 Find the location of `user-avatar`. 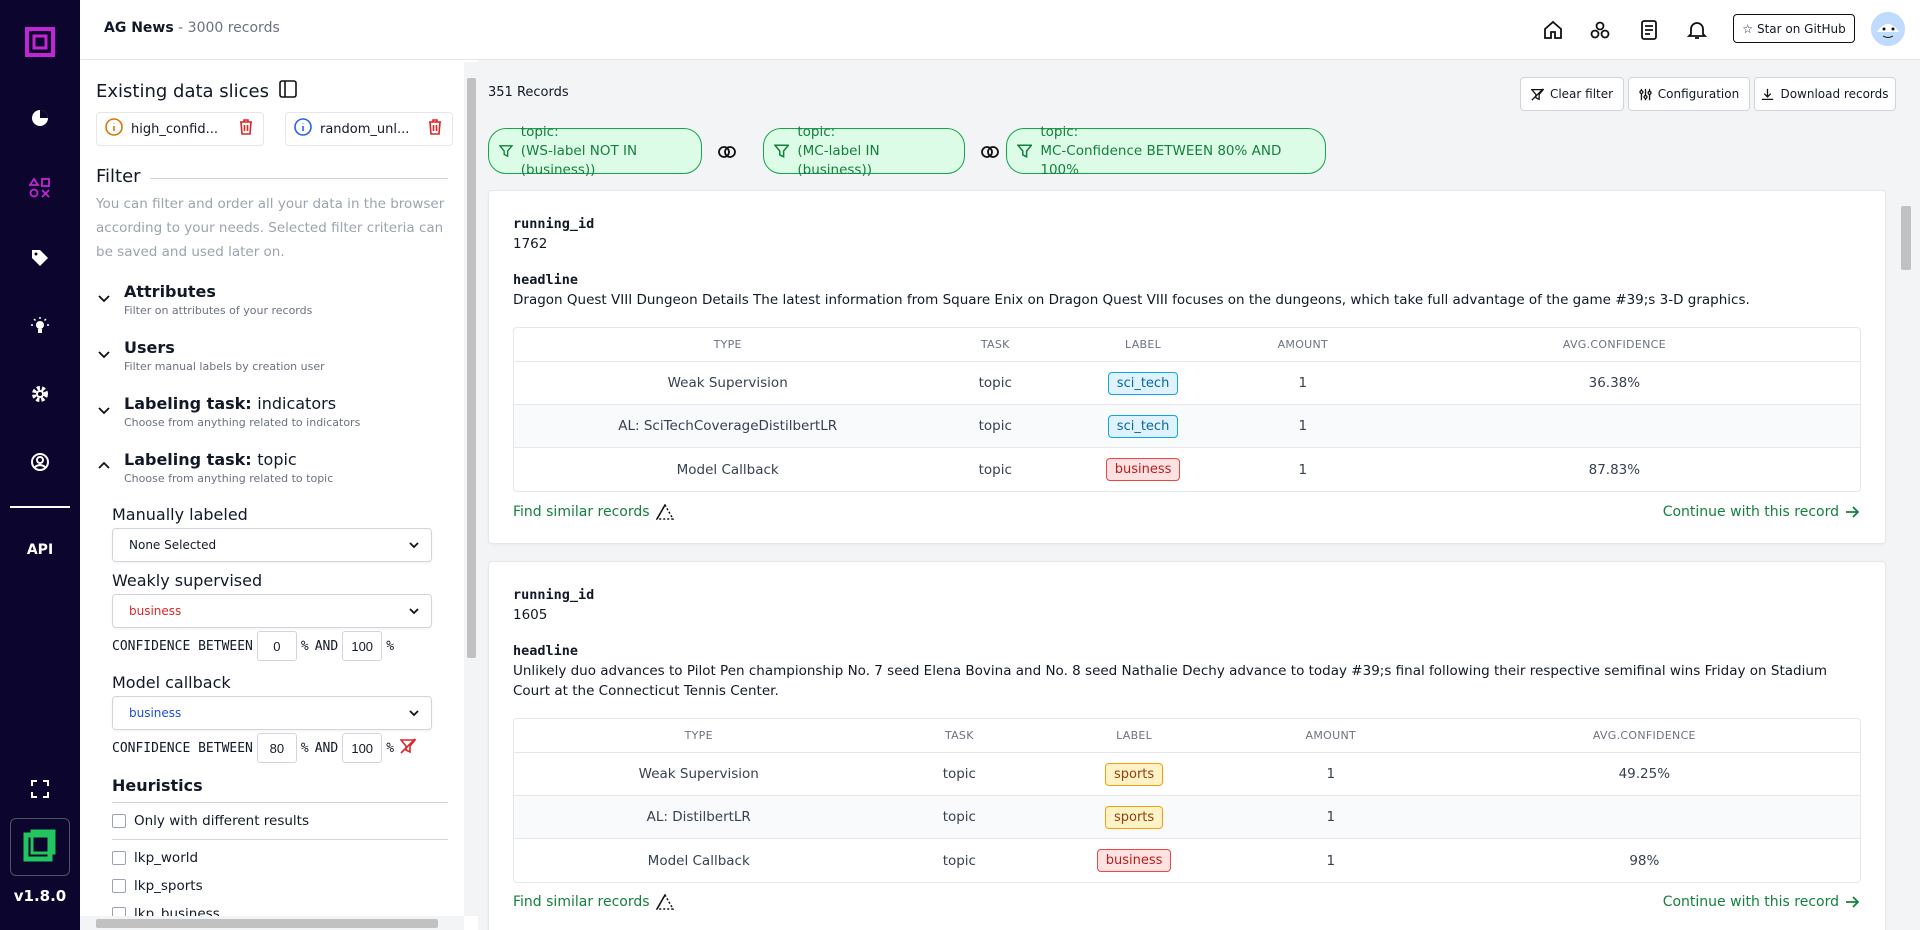

user-avatar is located at coordinates (1888, 29).